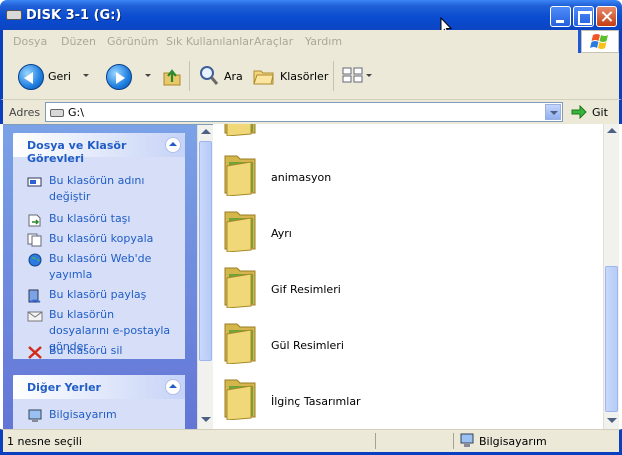 The image size is (622, 455). Describe the element at coordinates (600, 112) in the screenshot. I see `go-button-label: Git` at that location.